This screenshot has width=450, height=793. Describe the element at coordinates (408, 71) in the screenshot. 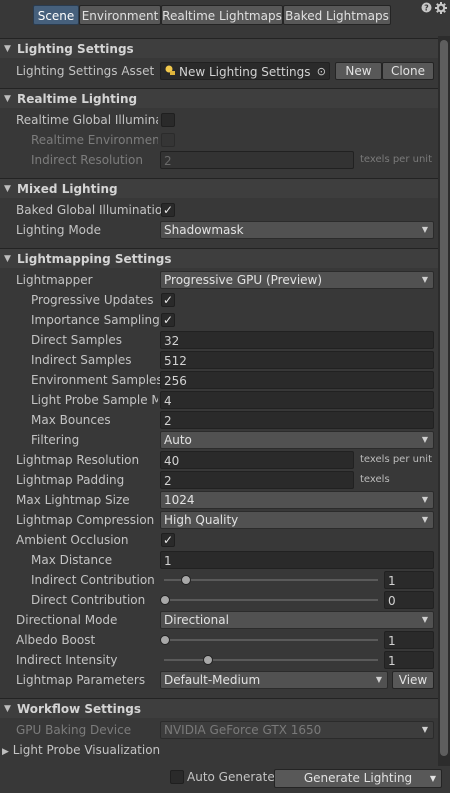

I see `clone-button: Clone` at that location.